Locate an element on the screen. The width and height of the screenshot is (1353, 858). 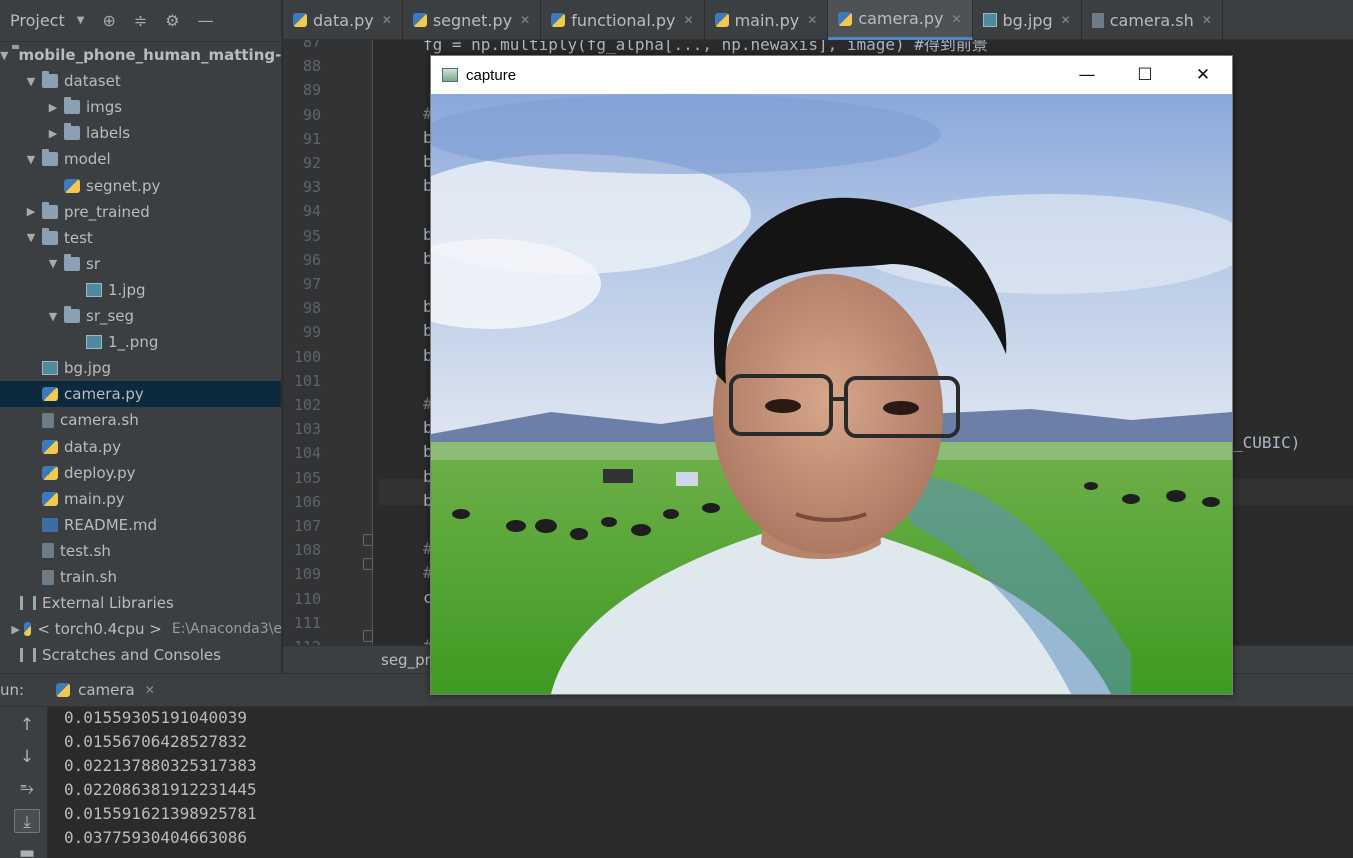
line-number: 99 is located at coordinates (311, 332).